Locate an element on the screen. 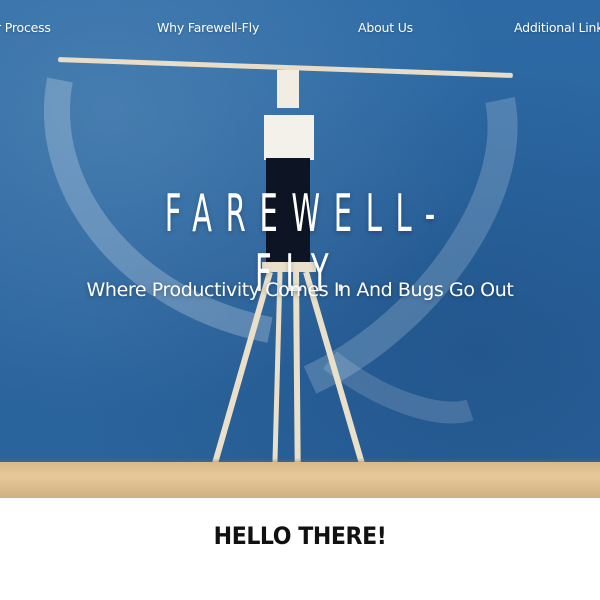  nav-link-our-process: r Process is located at coordinates (25, 27).